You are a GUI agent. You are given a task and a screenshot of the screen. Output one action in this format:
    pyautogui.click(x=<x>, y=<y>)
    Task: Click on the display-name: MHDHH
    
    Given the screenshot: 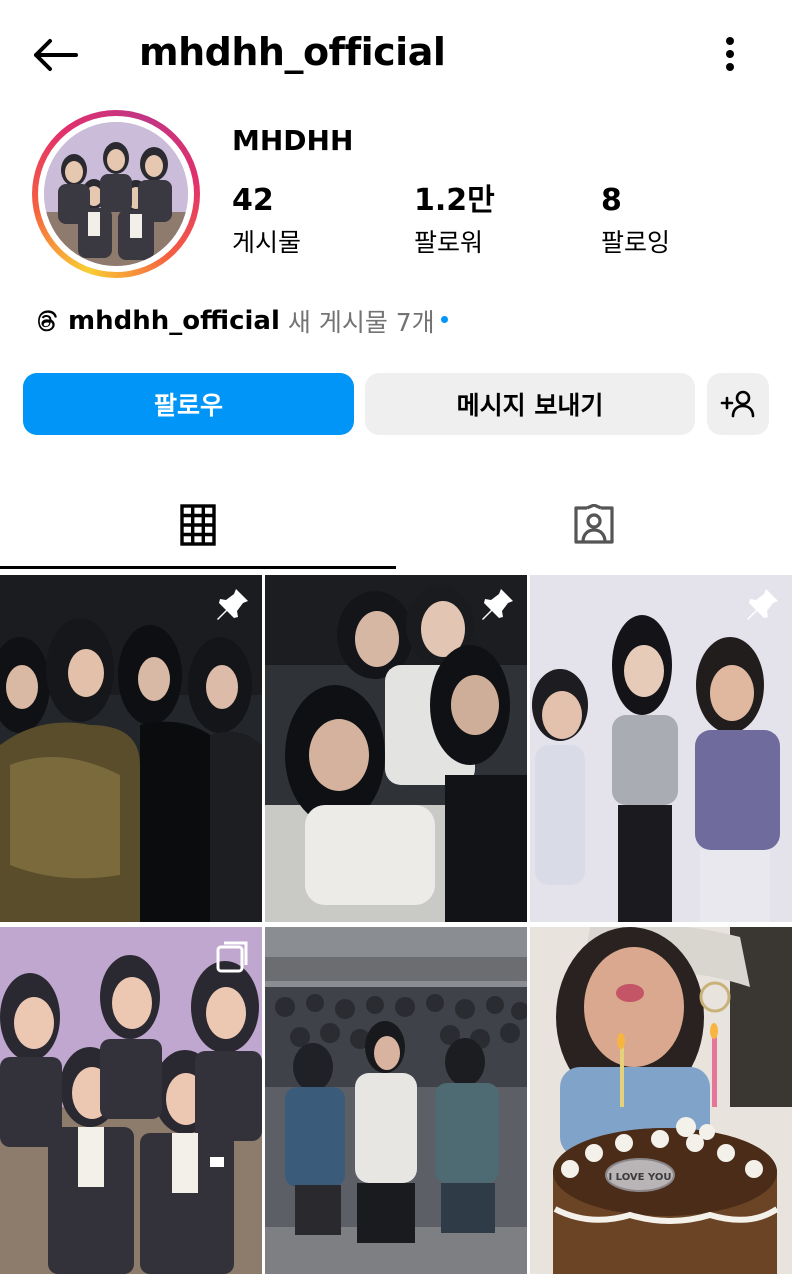 What is the action you would take?
    pyautogui.click(x=293, y=140)
    